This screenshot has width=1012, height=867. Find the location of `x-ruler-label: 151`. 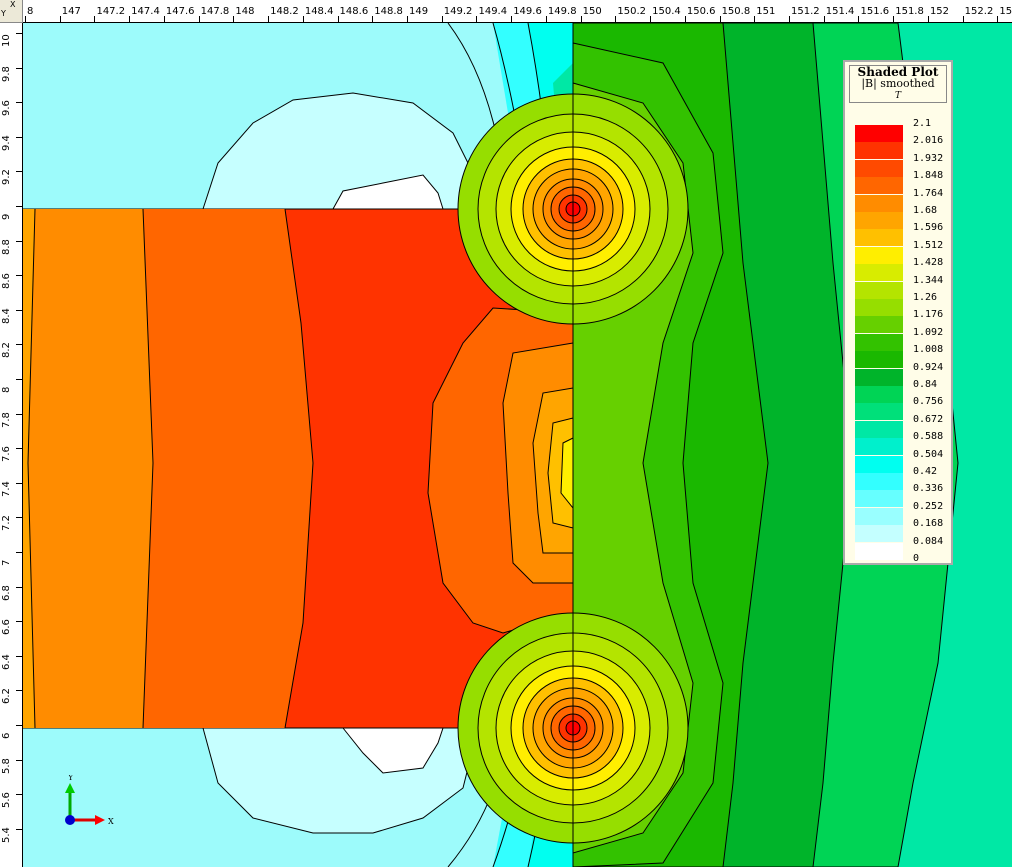

x-ruler-label: 151 is located at coordinates (766, 11).